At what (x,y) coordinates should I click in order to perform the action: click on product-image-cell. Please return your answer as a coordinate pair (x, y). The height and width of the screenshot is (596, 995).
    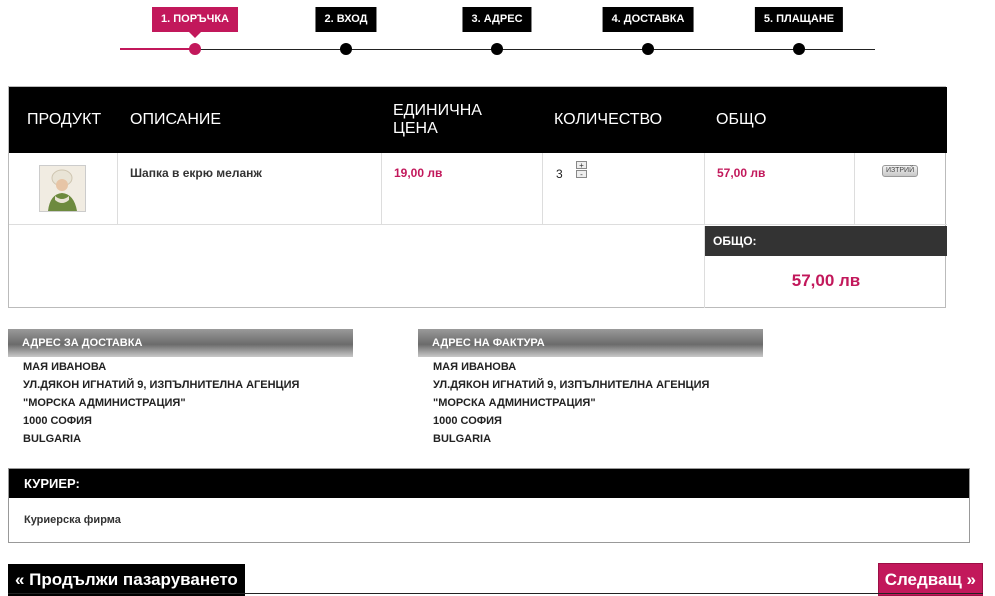
    Looking at the image, I should click on (63, 188).